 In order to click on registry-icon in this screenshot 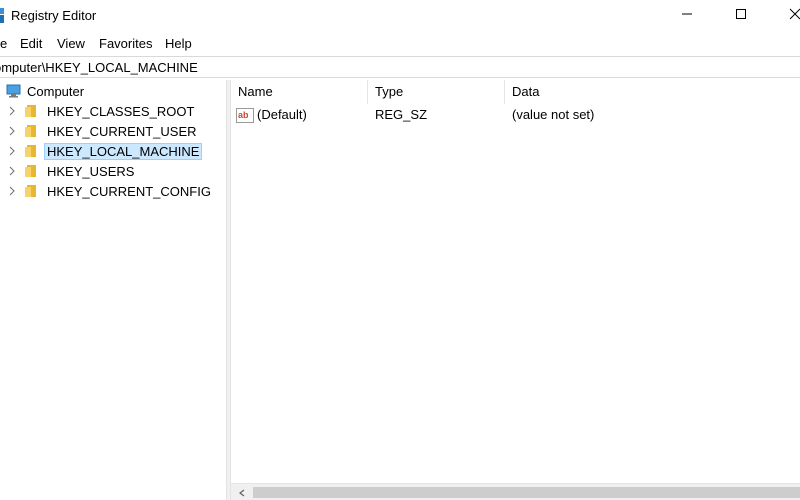, I will do `click(3, 16)`.